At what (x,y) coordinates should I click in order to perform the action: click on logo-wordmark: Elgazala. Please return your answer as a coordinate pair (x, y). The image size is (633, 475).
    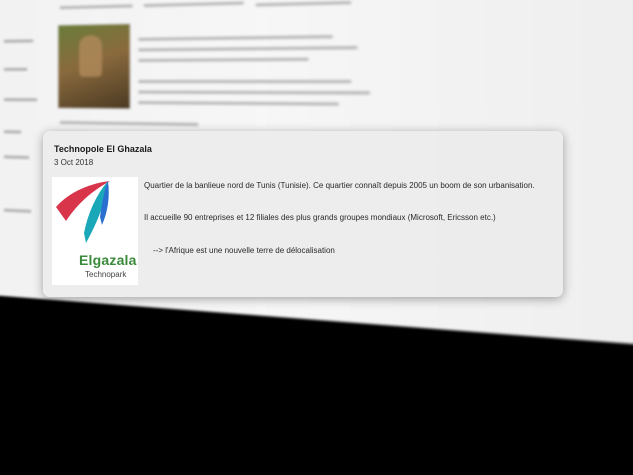
    Looking at the image, I should click on (108, 260).